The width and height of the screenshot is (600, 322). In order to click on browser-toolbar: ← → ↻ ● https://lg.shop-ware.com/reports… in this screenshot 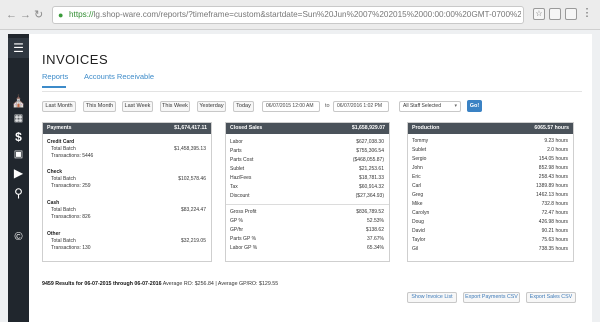, I will do `click(300, 15)`.